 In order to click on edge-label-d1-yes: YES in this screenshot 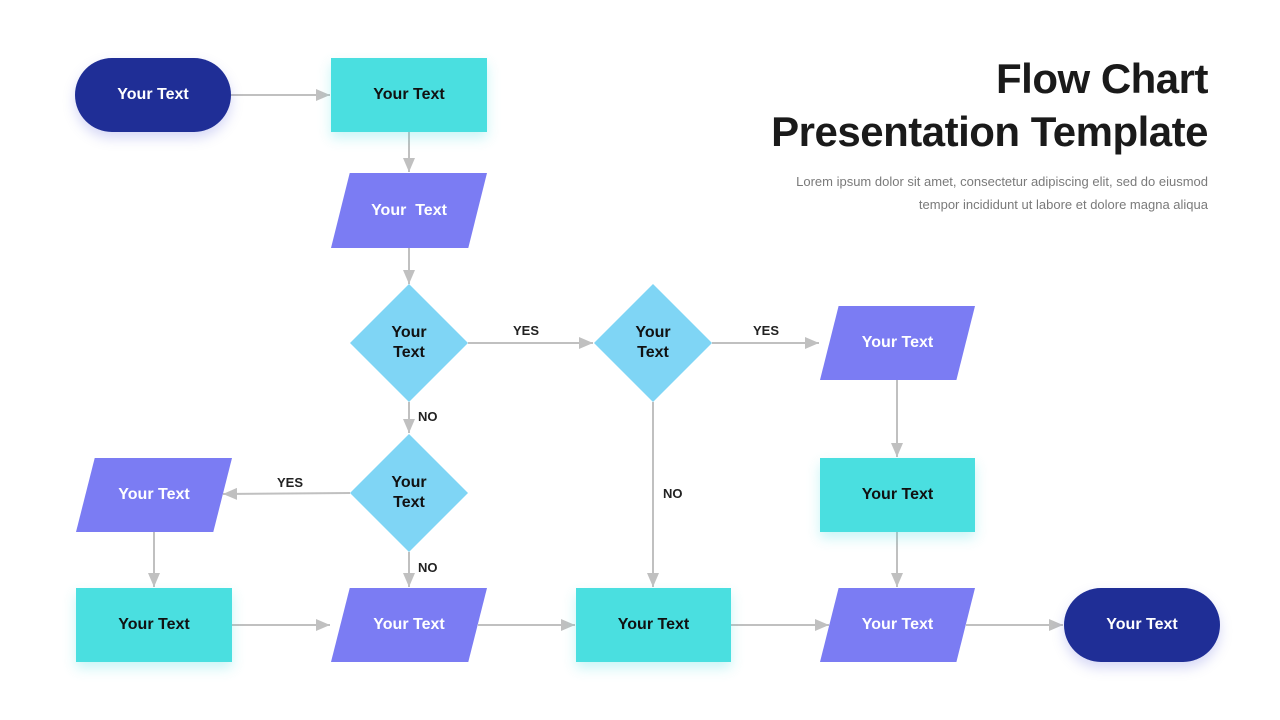, I will do `click(526, 330)`.